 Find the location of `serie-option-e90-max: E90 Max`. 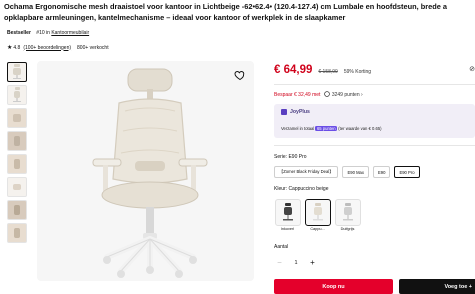

serie-option-e90-max: E90 Max is located at coordinates (355, 172).